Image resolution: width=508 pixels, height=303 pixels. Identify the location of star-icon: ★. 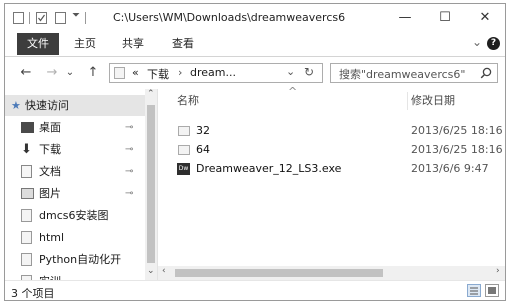
(16, 105).